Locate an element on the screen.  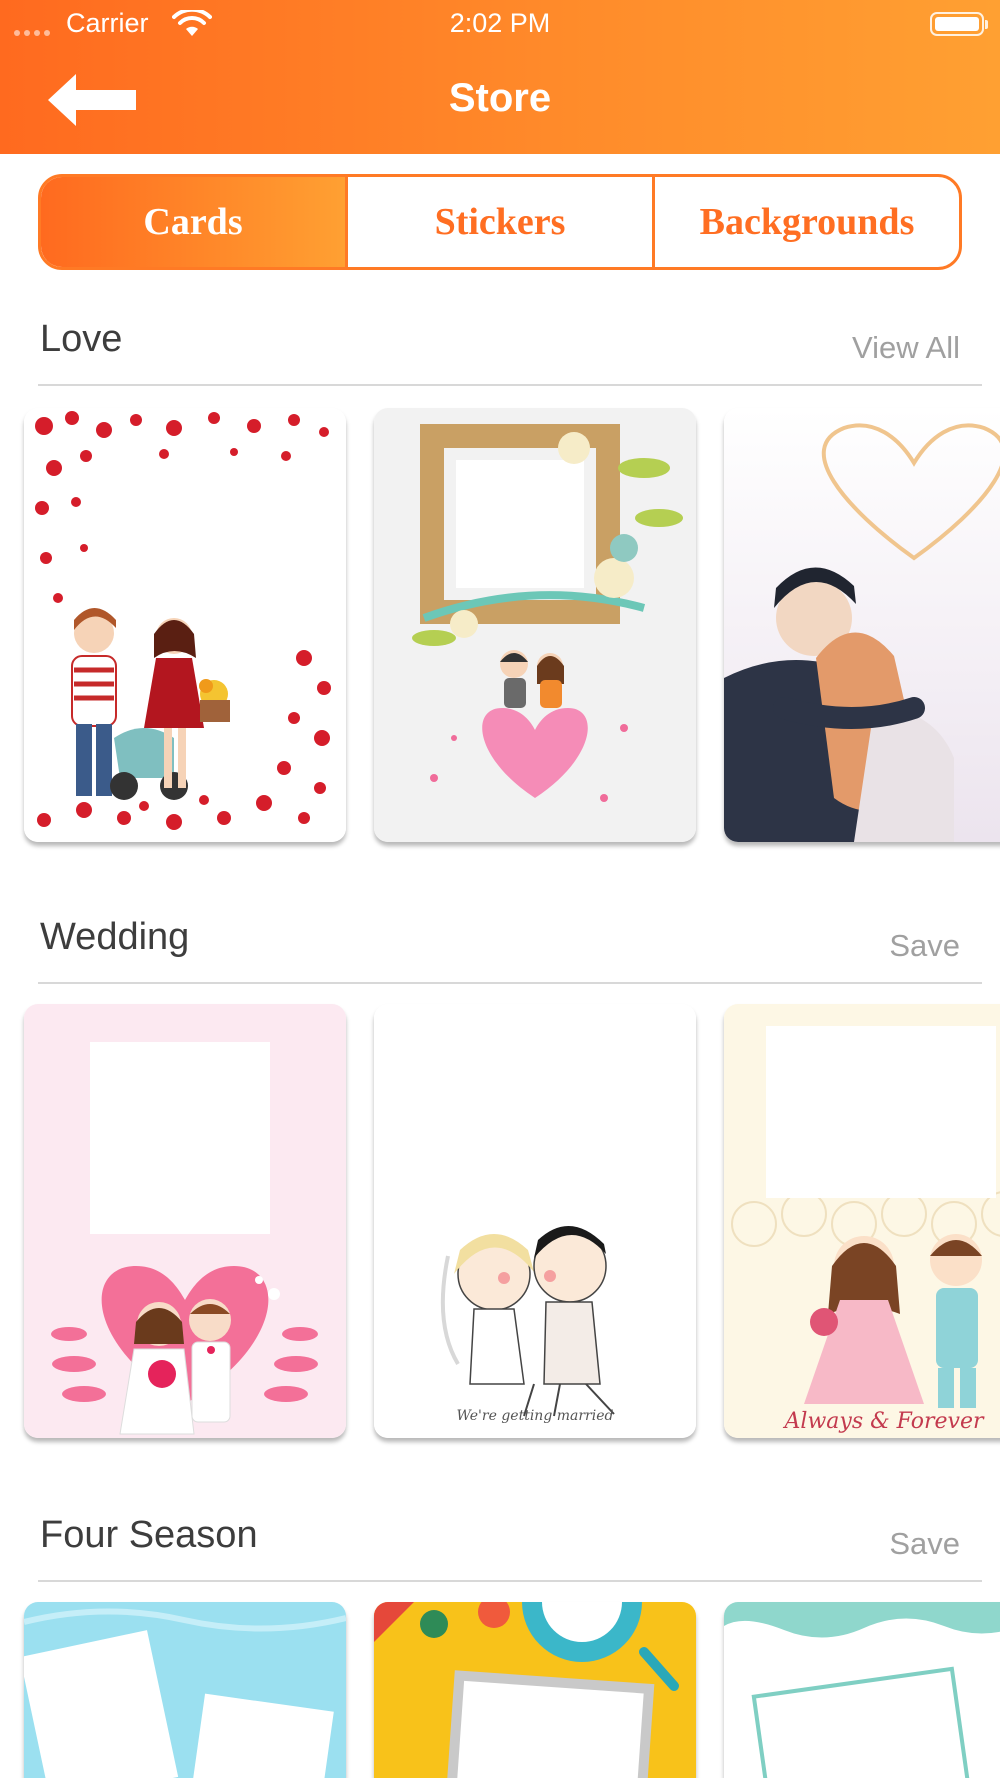
season-card-sky-frames is located at coordinates (185, 1690).